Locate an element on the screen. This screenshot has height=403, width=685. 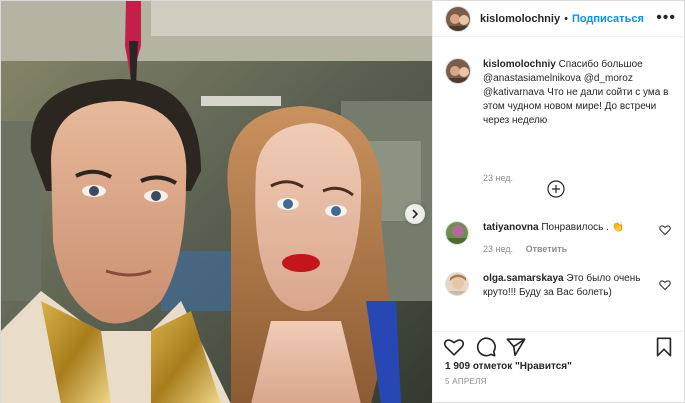
author-username: kislomolochniy is located at coordinates (520, 19).